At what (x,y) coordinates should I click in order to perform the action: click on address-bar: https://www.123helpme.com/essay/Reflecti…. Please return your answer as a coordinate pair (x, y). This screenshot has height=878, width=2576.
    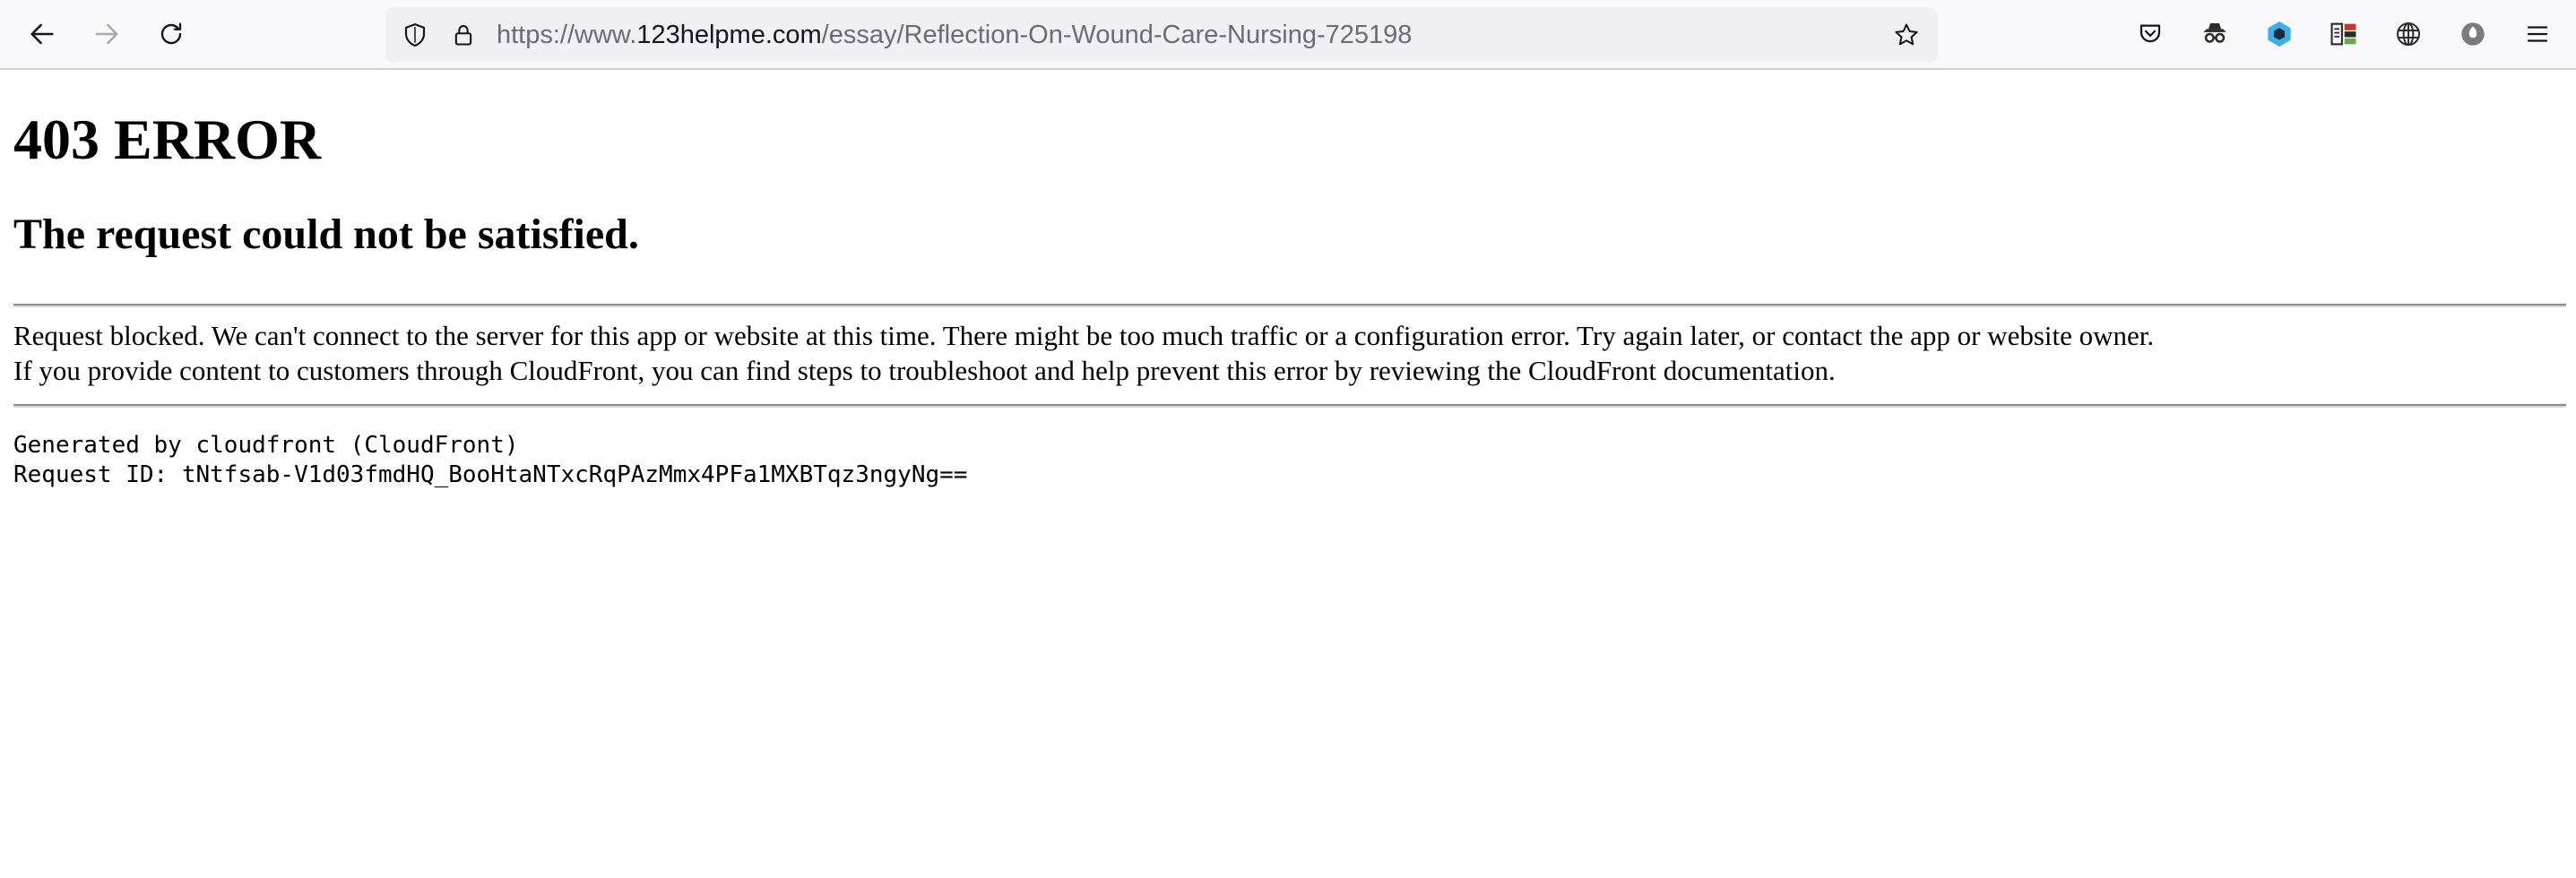
    Looking at the image, I should click on (1161, 35).